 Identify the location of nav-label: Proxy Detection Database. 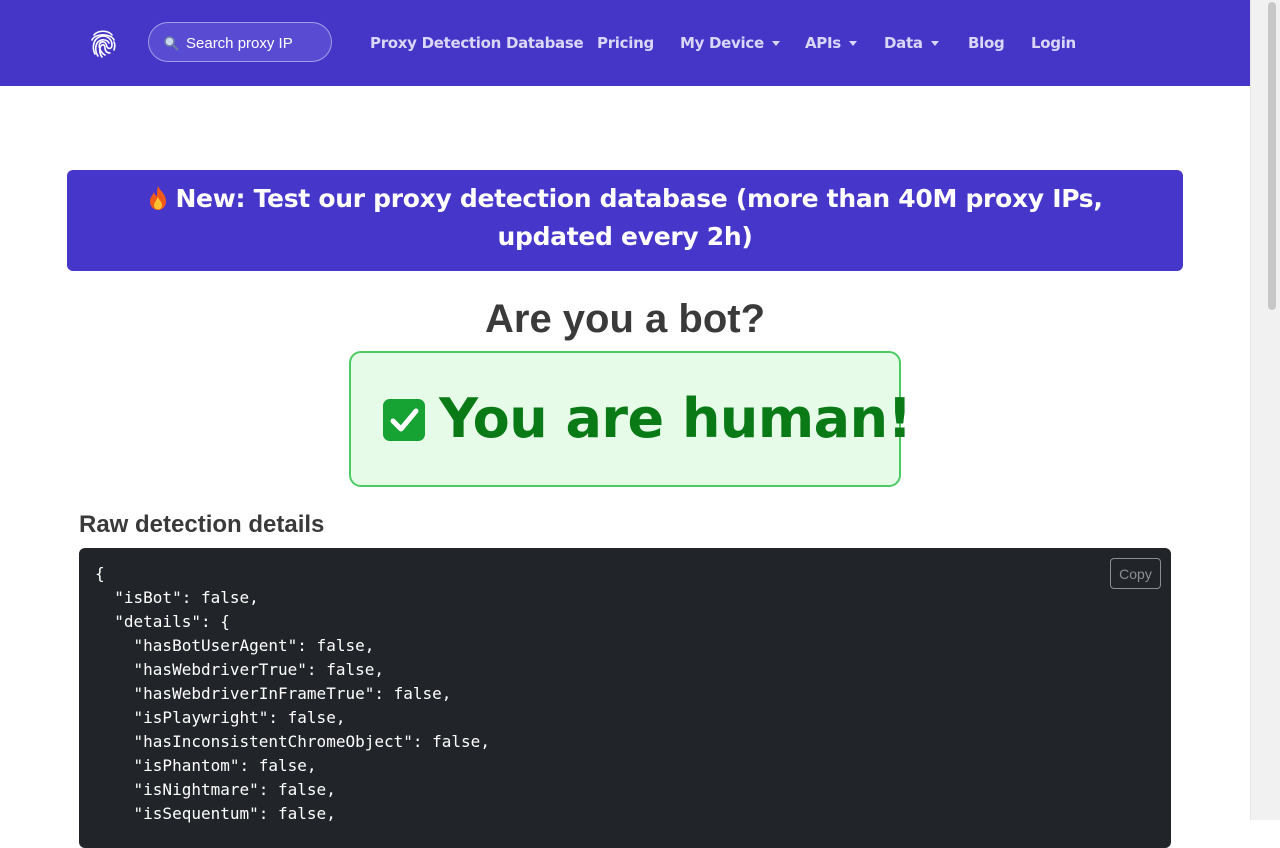
(477, 43).